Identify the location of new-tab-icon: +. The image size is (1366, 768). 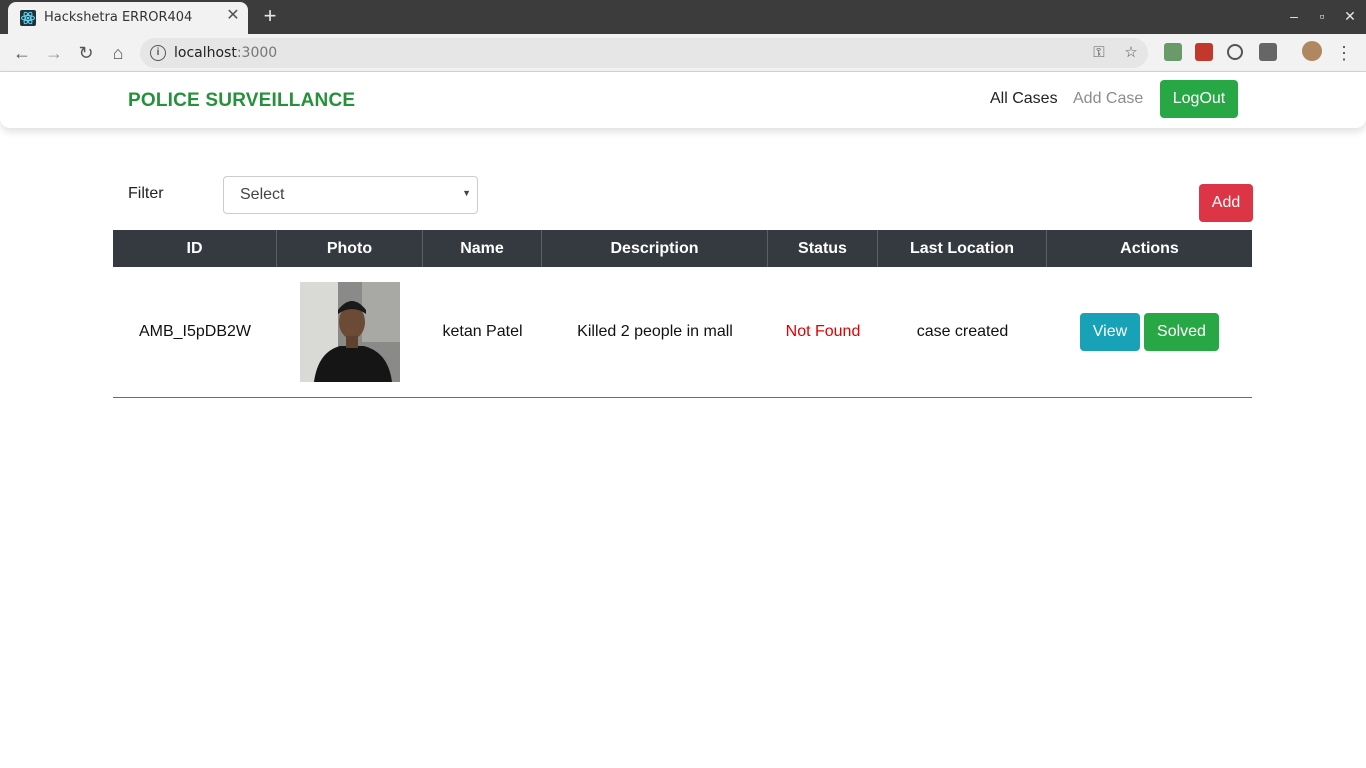
(270, 17).